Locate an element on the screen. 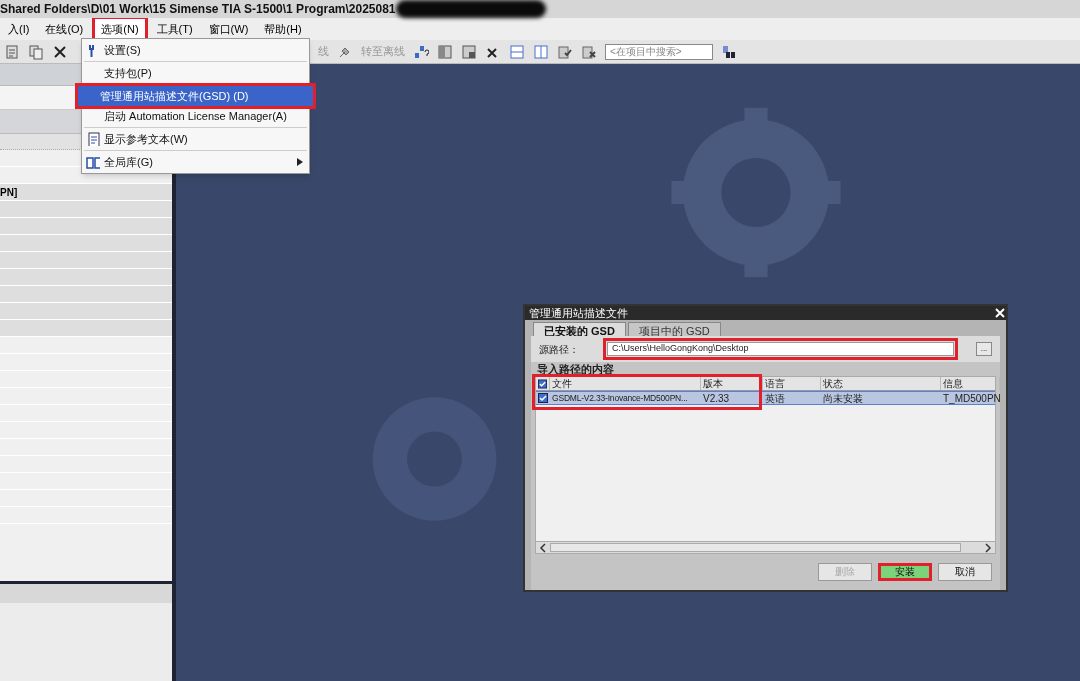 The image size is (1080, 681). menu-item: 管理通用站描述文件(GSD) (D) is located at coordinates (195, 96).